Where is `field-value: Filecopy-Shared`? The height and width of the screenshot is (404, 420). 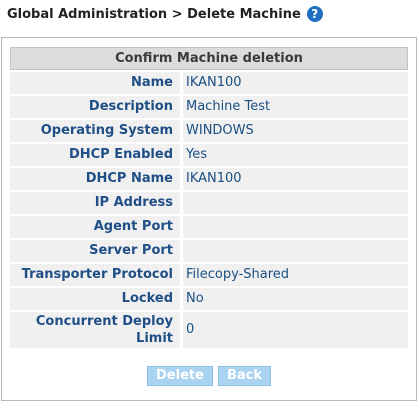
field-value: Filecopy-Shared is located at coordinates (295, 275).